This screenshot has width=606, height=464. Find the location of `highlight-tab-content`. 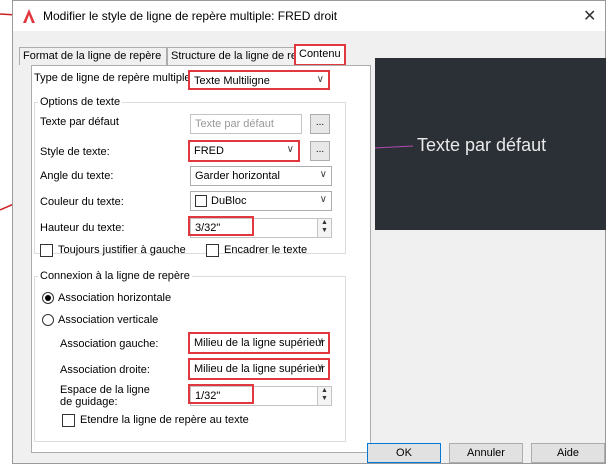

highlight-tab-content is located at coordinates (320, 55).